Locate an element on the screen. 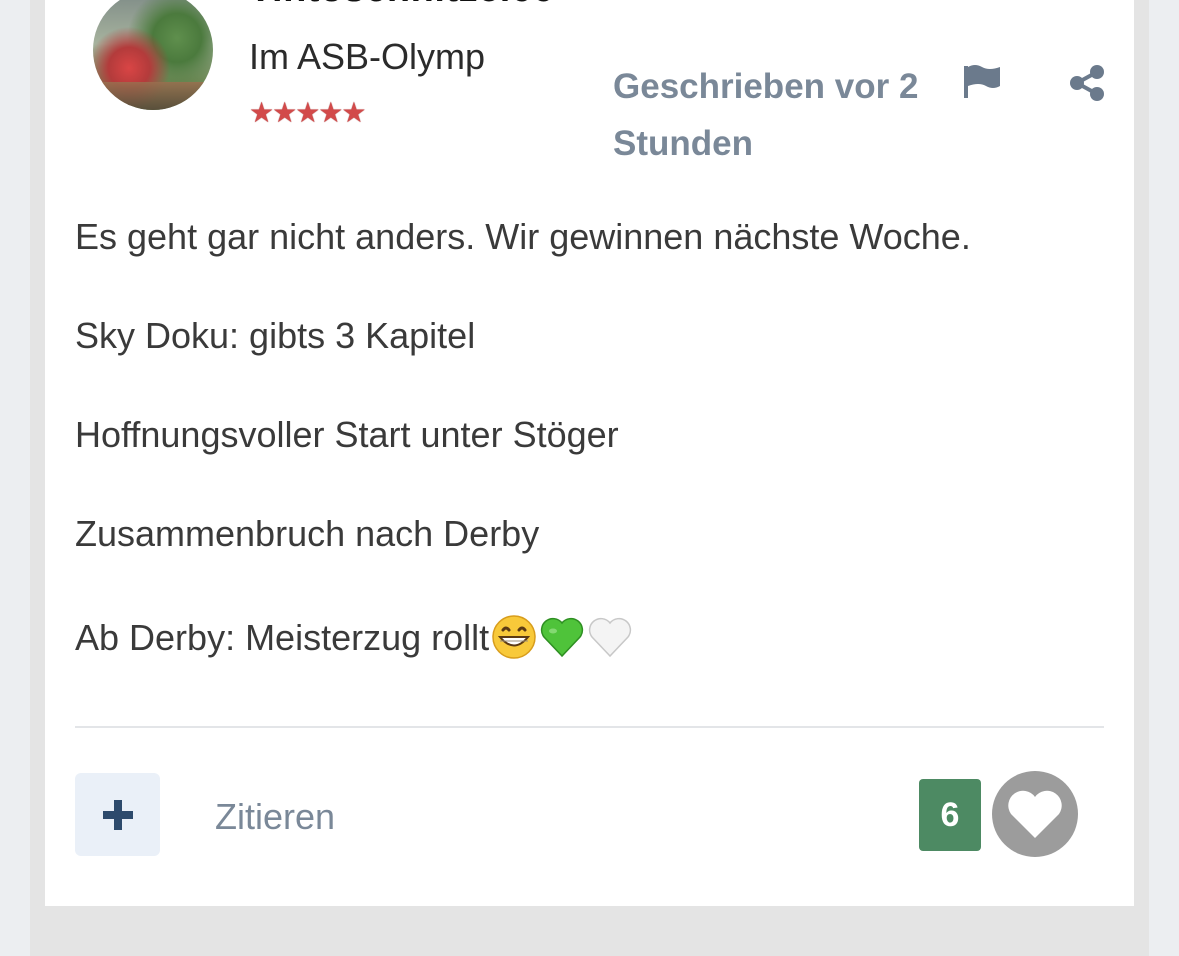 This screenshot has width=1179, height=956. reaction-count-badge: 6 is located at coordinates (950, 815).